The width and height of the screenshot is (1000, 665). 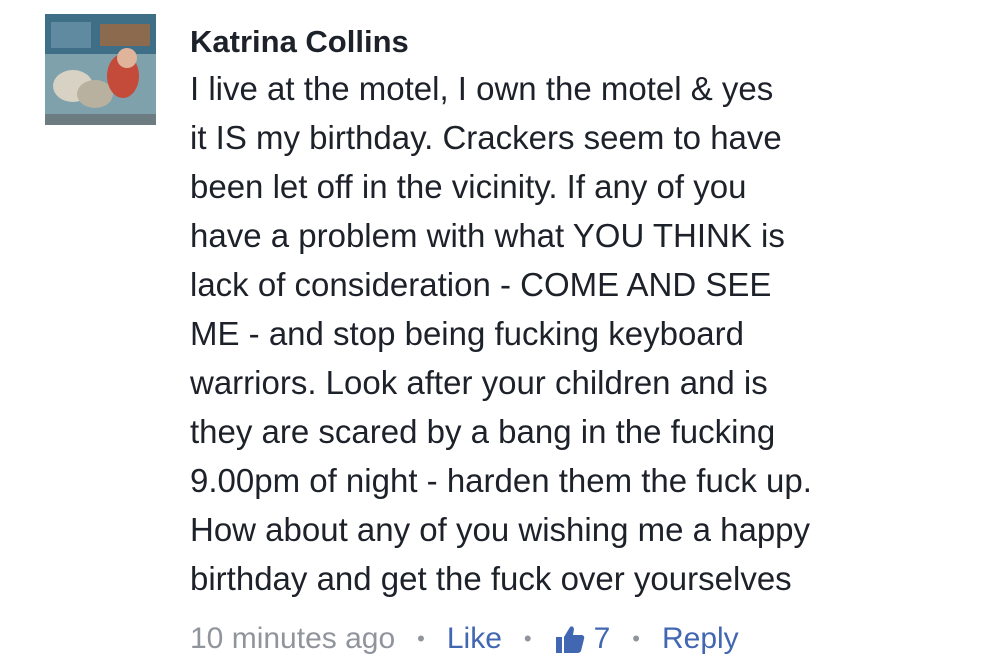 I want to click on profile-photo-icon, so click(x=100, y=69).